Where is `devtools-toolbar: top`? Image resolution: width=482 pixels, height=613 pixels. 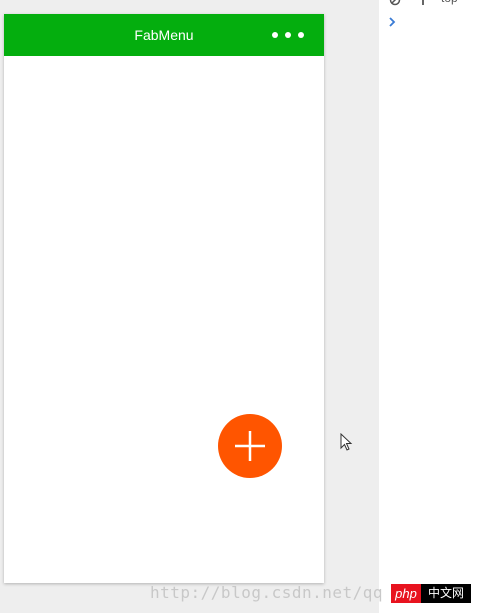
devtools-toolbar: top is located at coordinates (430, 4).